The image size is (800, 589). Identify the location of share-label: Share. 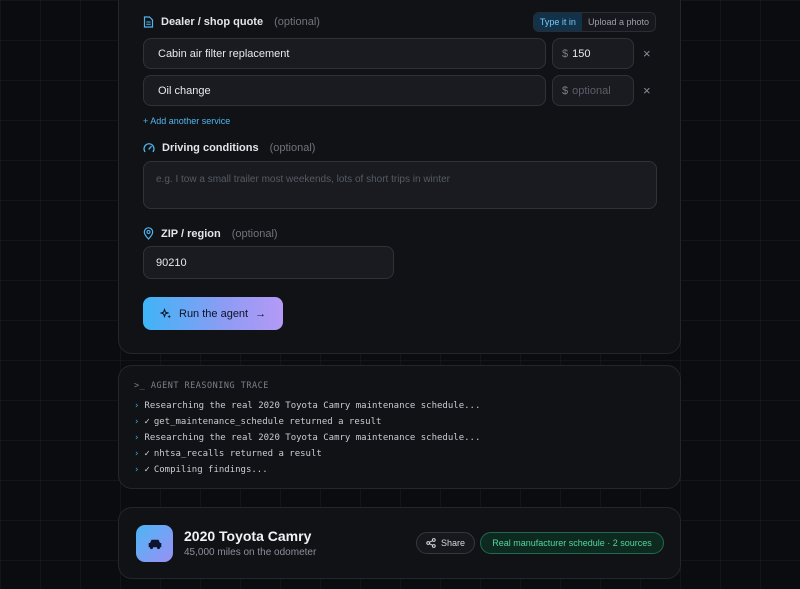
(453, 543).